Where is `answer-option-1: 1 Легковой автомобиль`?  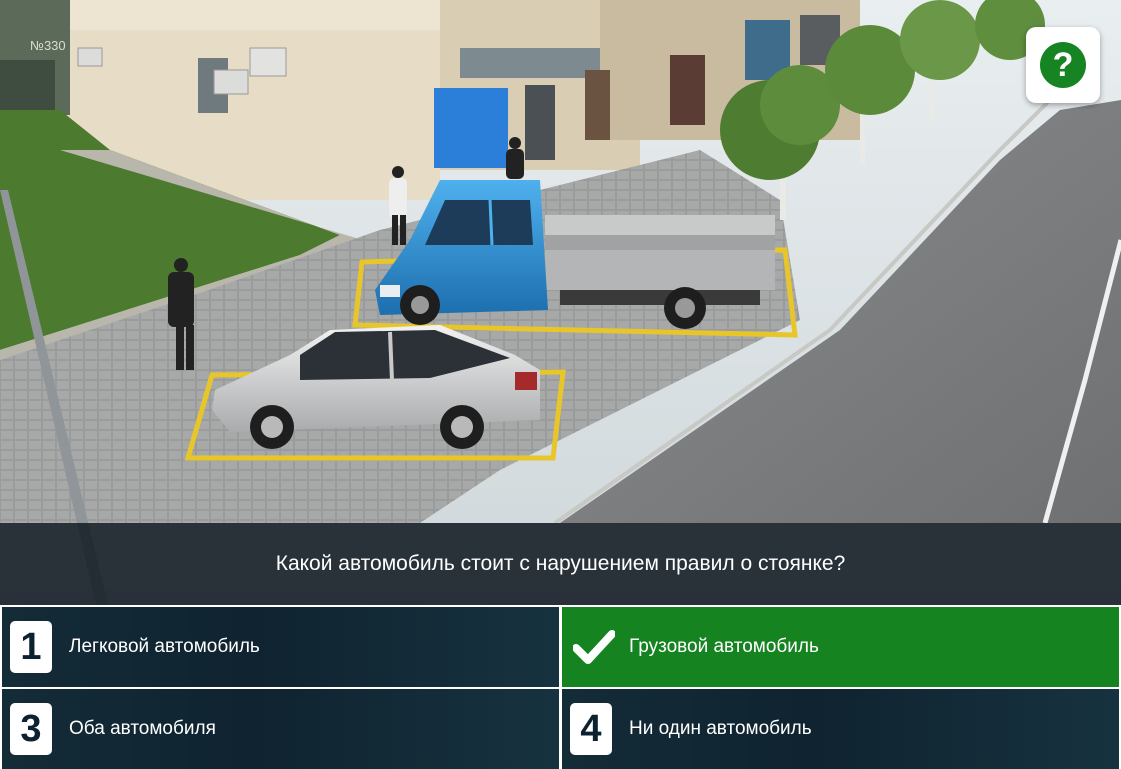
answer-option-1: 1 Легковой автомобиль is located at coordinates (280, 647).